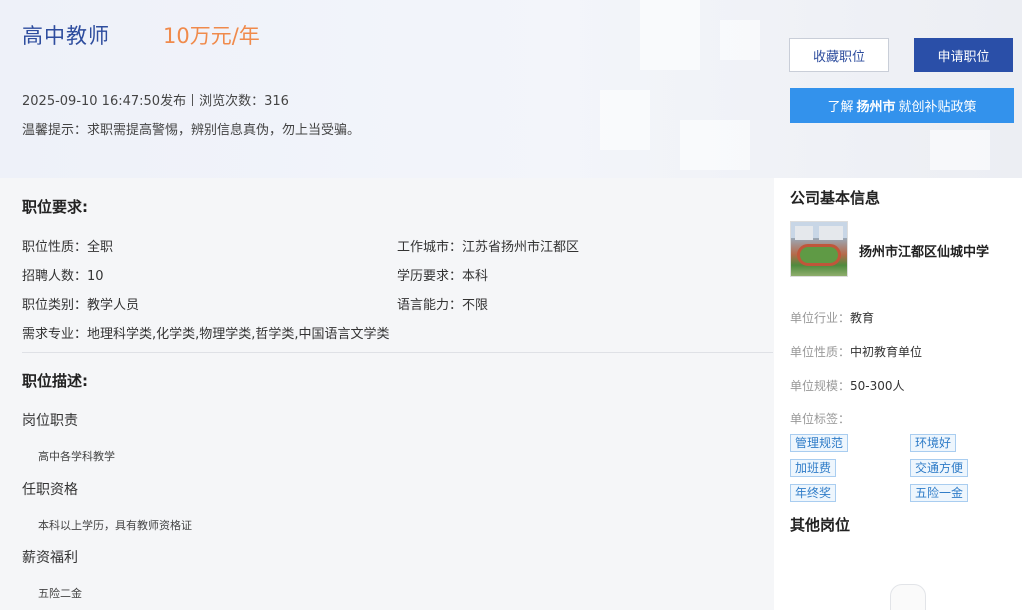 This screenshot has height=610, width=1022. I want to click on company-tag: 交通方便, so click(939, 468).